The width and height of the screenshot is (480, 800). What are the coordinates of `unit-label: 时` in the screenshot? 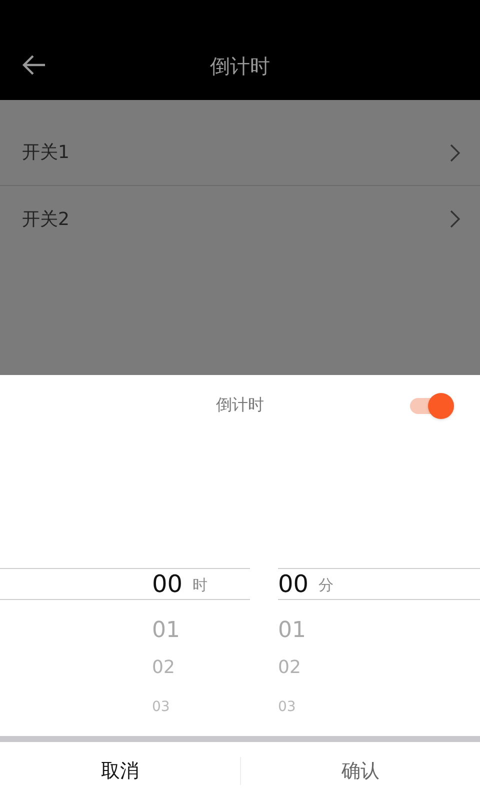 It's located at (200, 585).